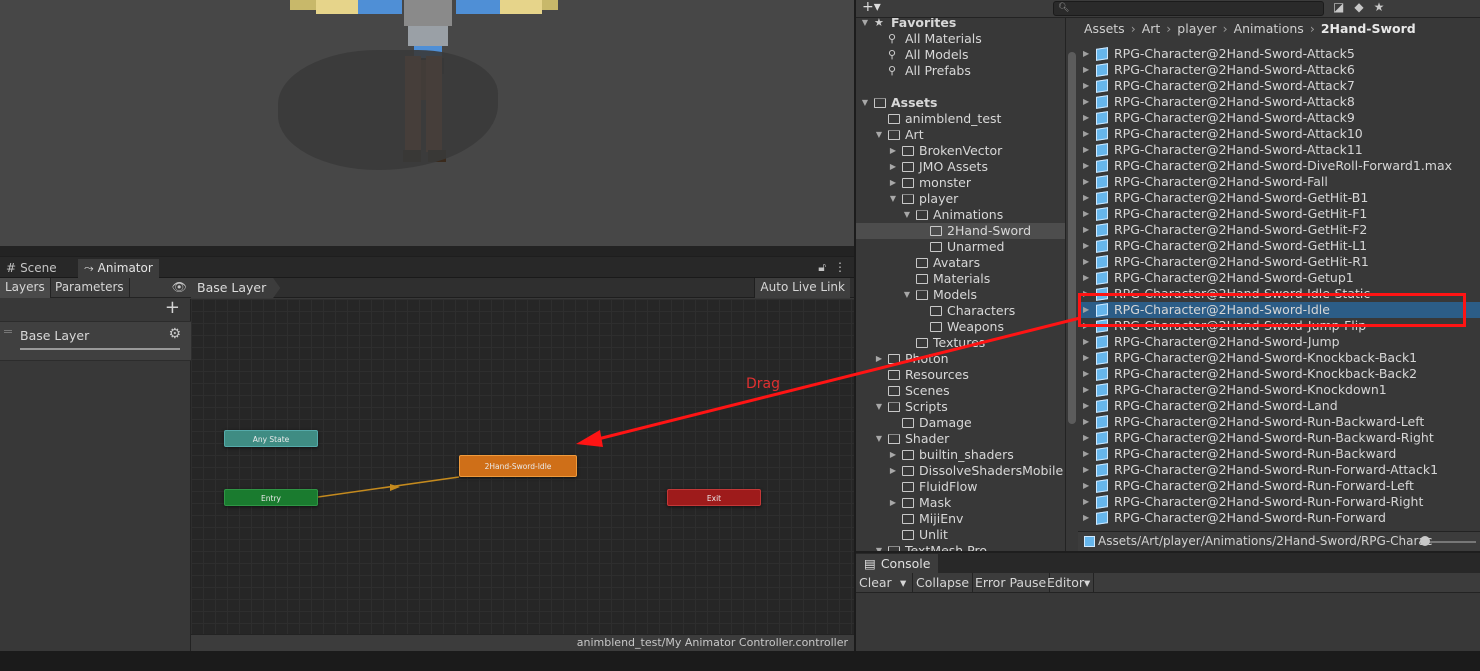 The height and width of the screenshot is (671, 1480). Describe the element at coordinates (1368, 30) in the screenshot. I see `breadcrumb-item: 2Hand-Sword` at that location.